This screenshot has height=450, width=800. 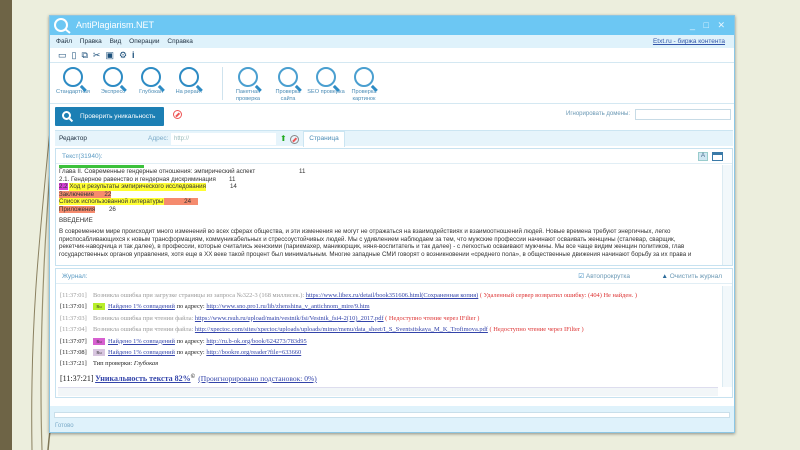 I want to click on toc-line: Заключение 22, so click(x=85, y=194).